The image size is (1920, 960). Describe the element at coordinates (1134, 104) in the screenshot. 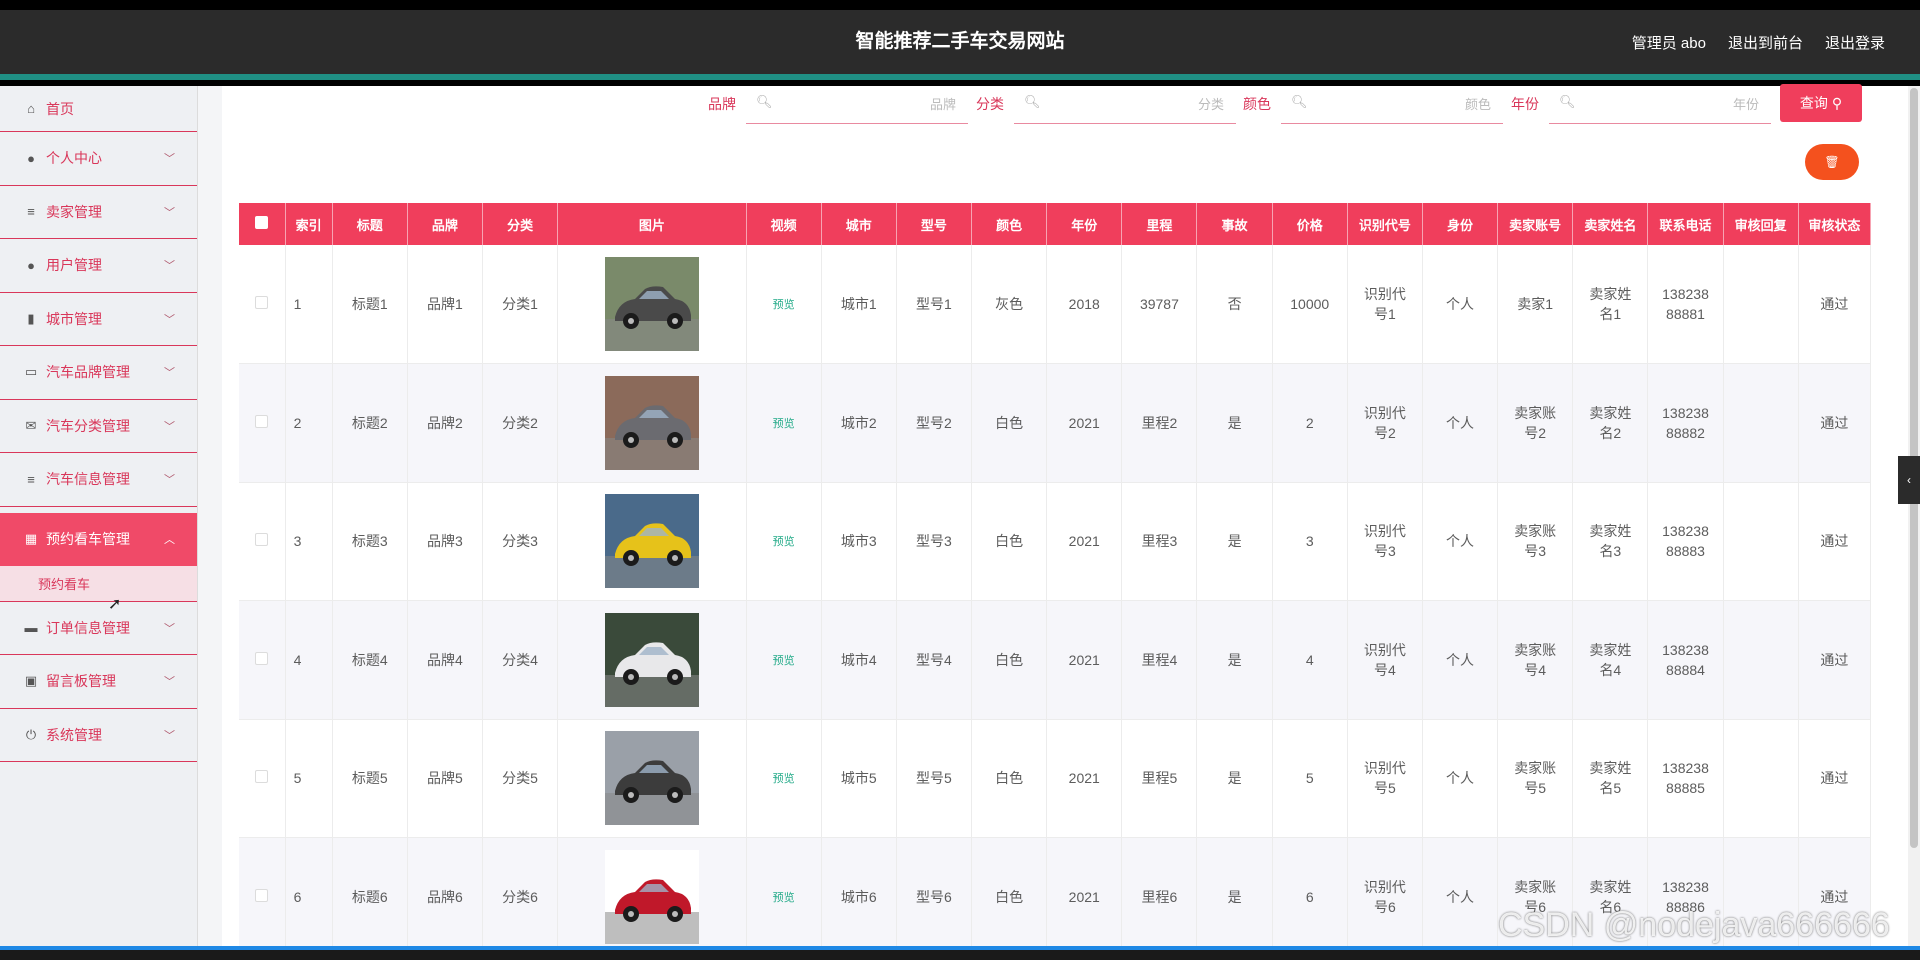

I see `category-input` at that location.